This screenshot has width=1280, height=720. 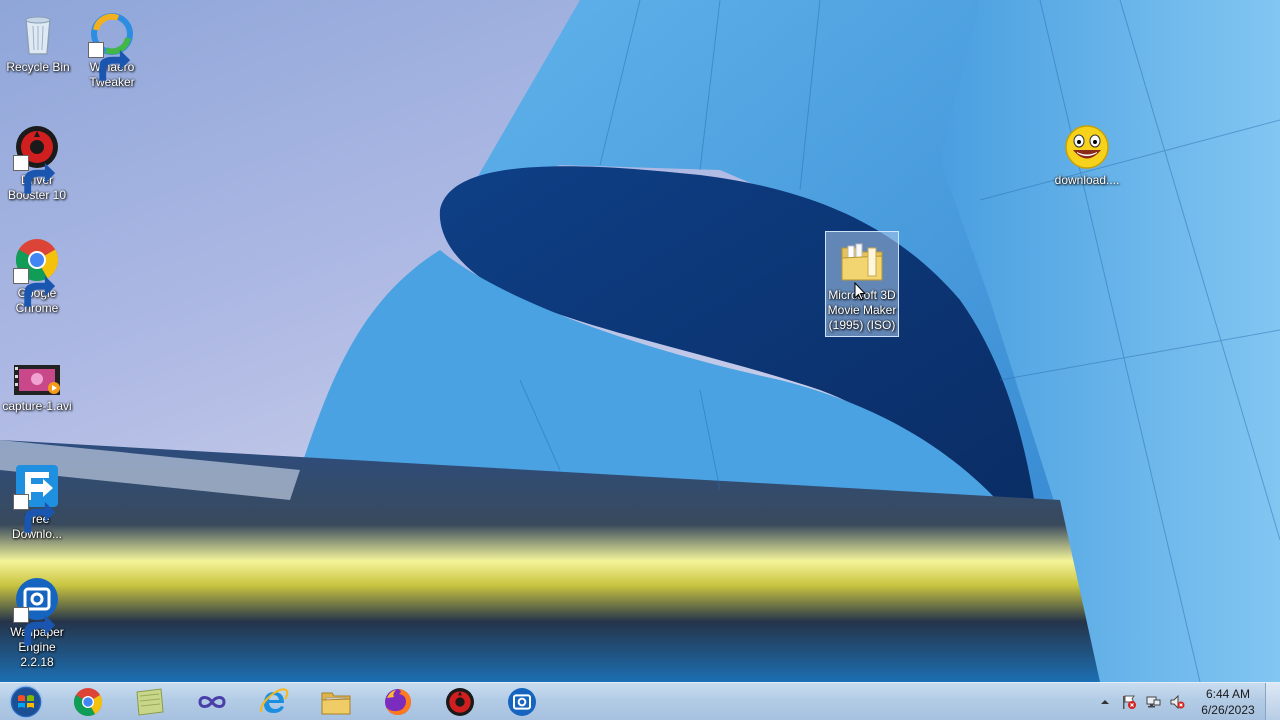 I want to click on free-download-manager-icon, so click(x=37, y=497).